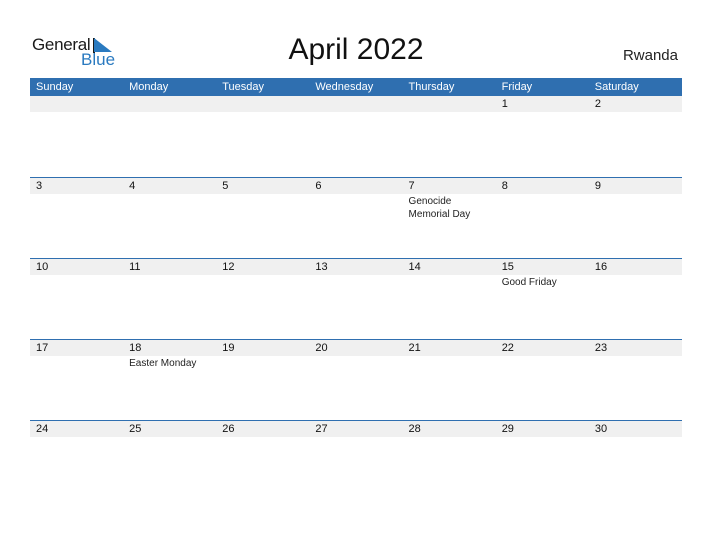  What do you see at coordinates (262, 379) in the screenshot?
I see `day-cell: 19` at bounding box center [262, 379].